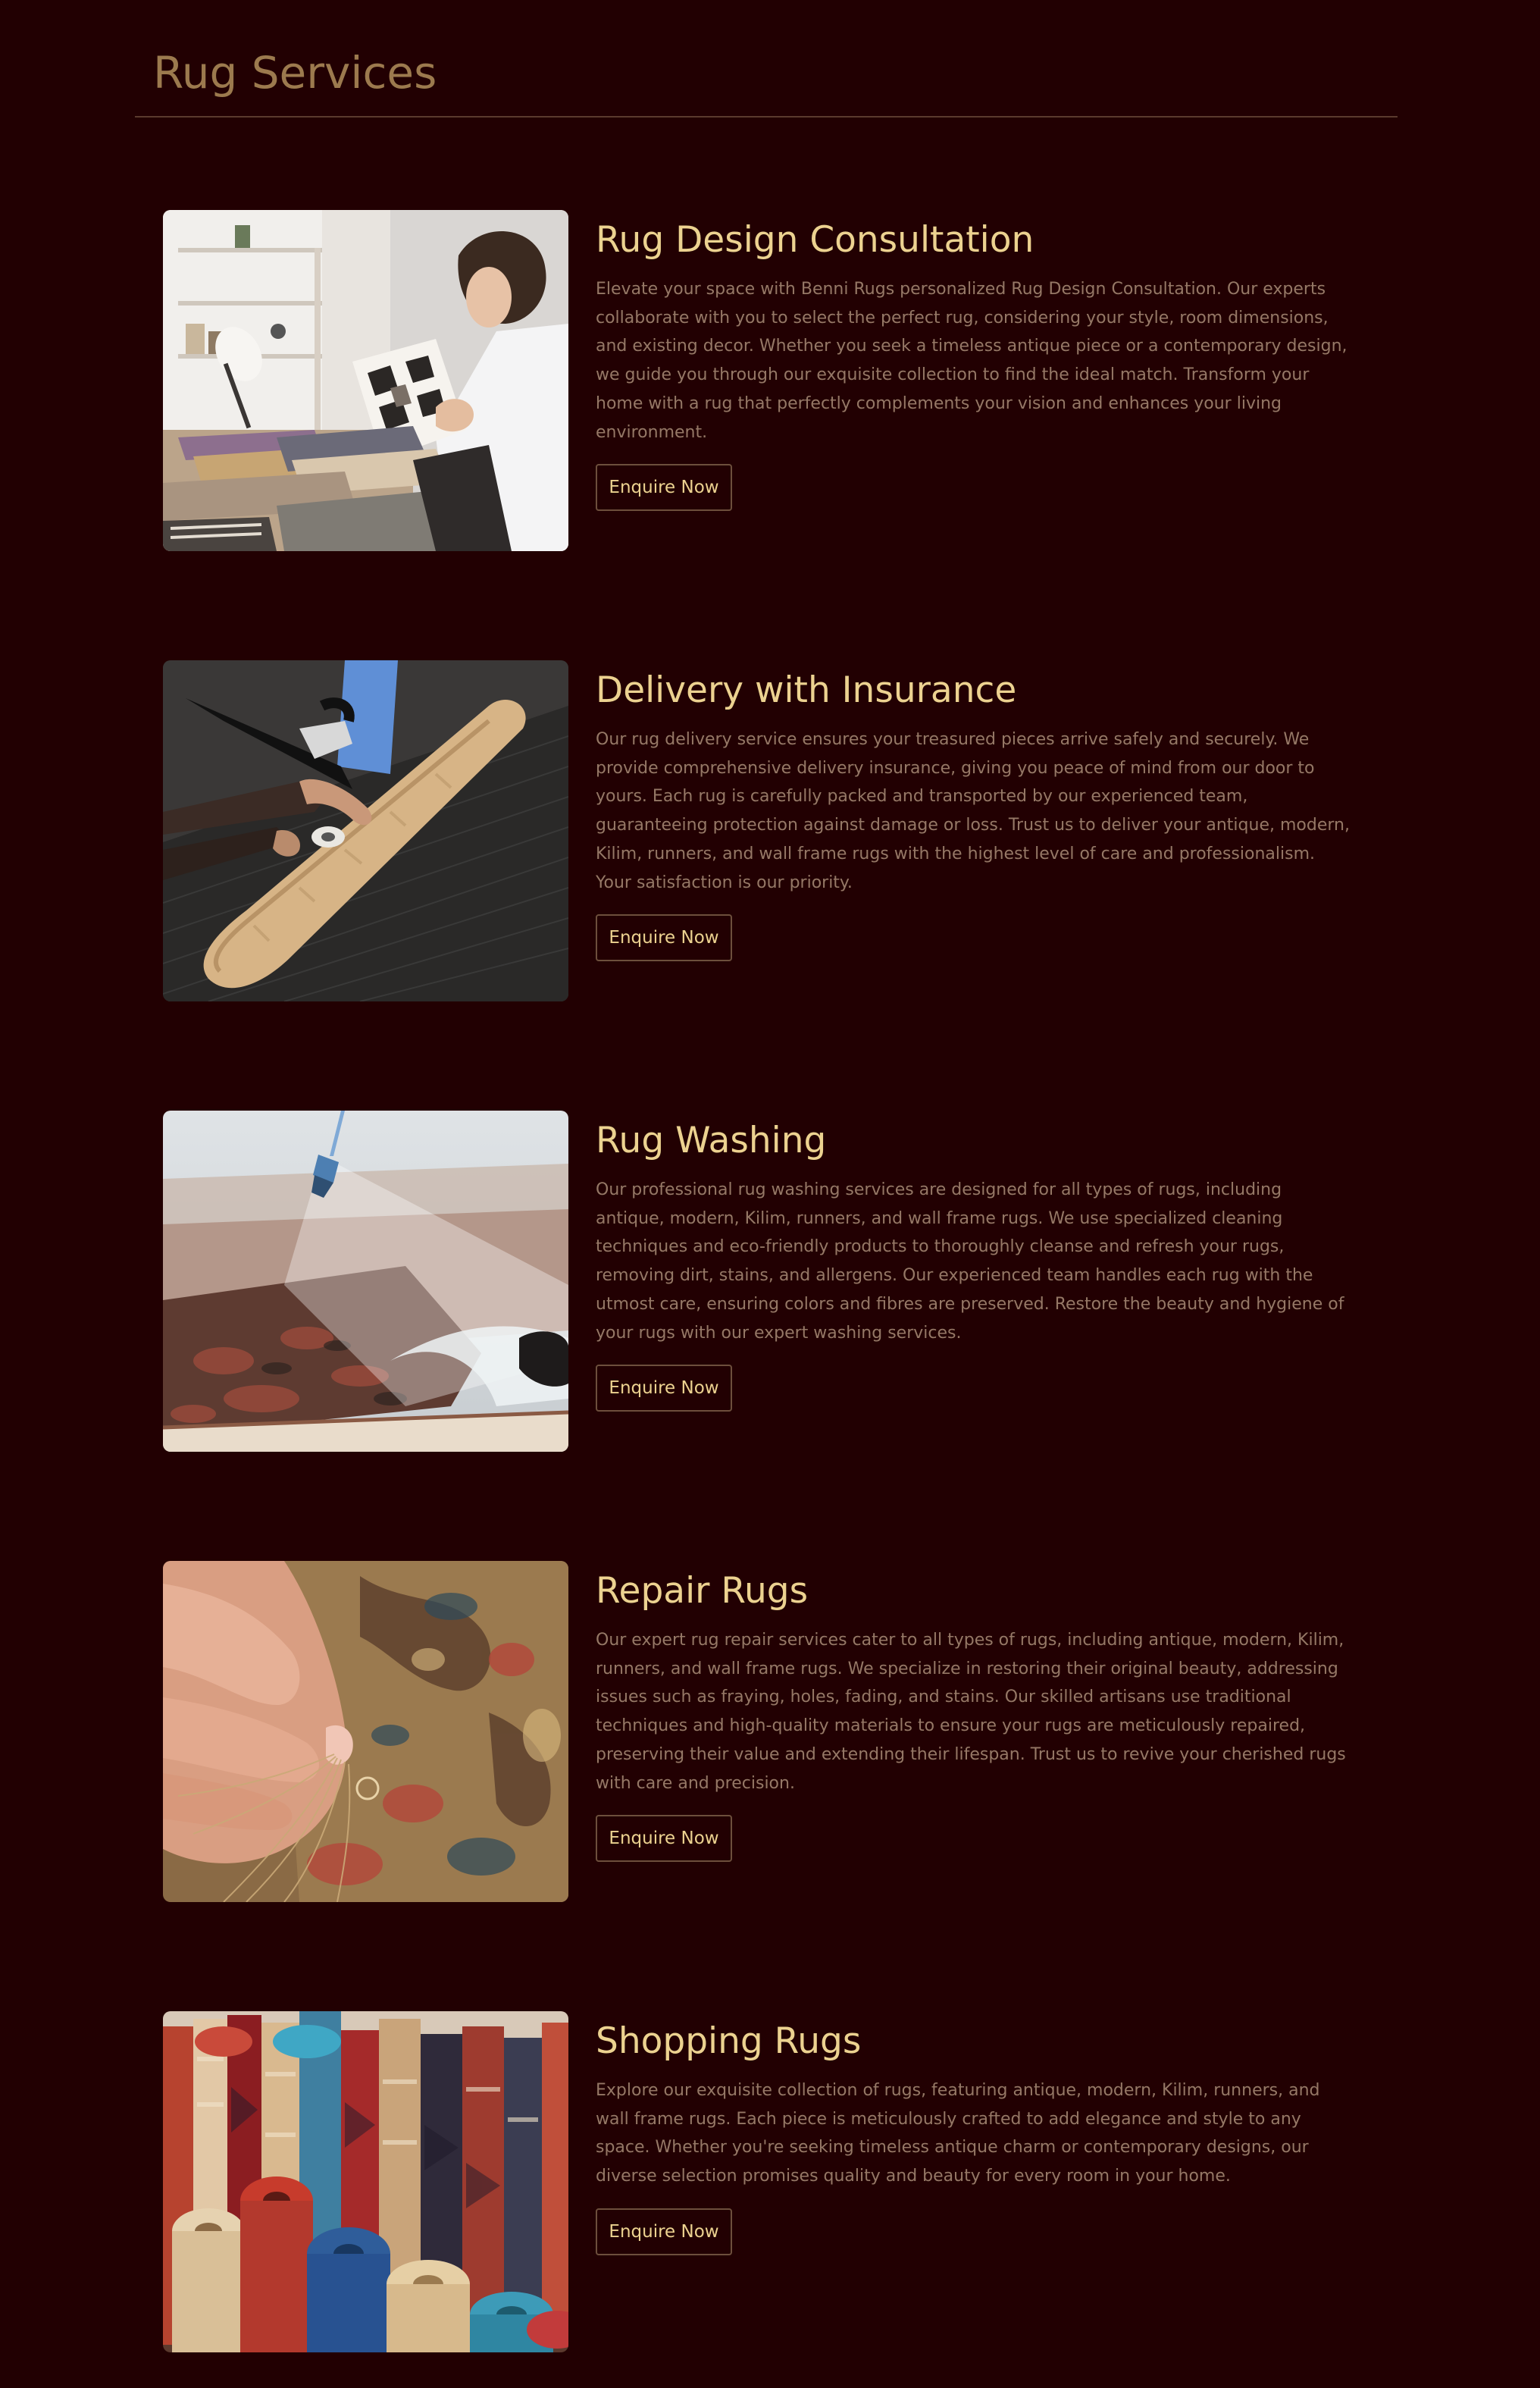  I want to click on service-image-delivery, so click(365, 831).